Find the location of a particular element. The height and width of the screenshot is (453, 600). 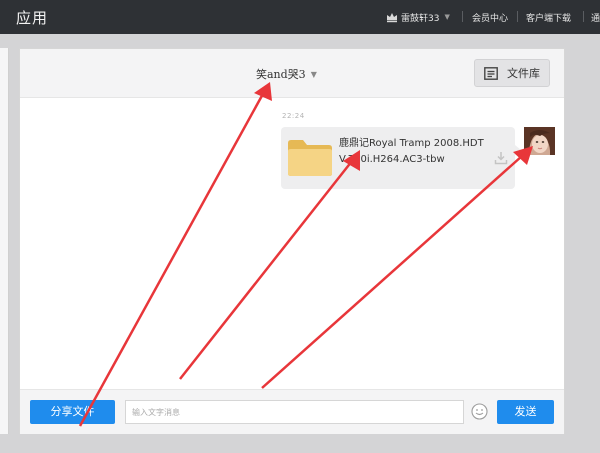

member-center-link: 会员中心 is located at coordinates (490, 17).